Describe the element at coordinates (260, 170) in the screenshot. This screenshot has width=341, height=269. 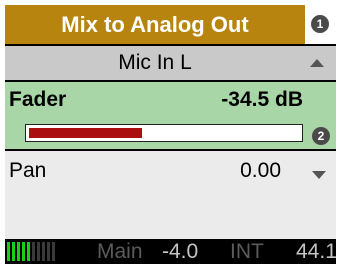
I see `pan-value: 0.00` at that location.